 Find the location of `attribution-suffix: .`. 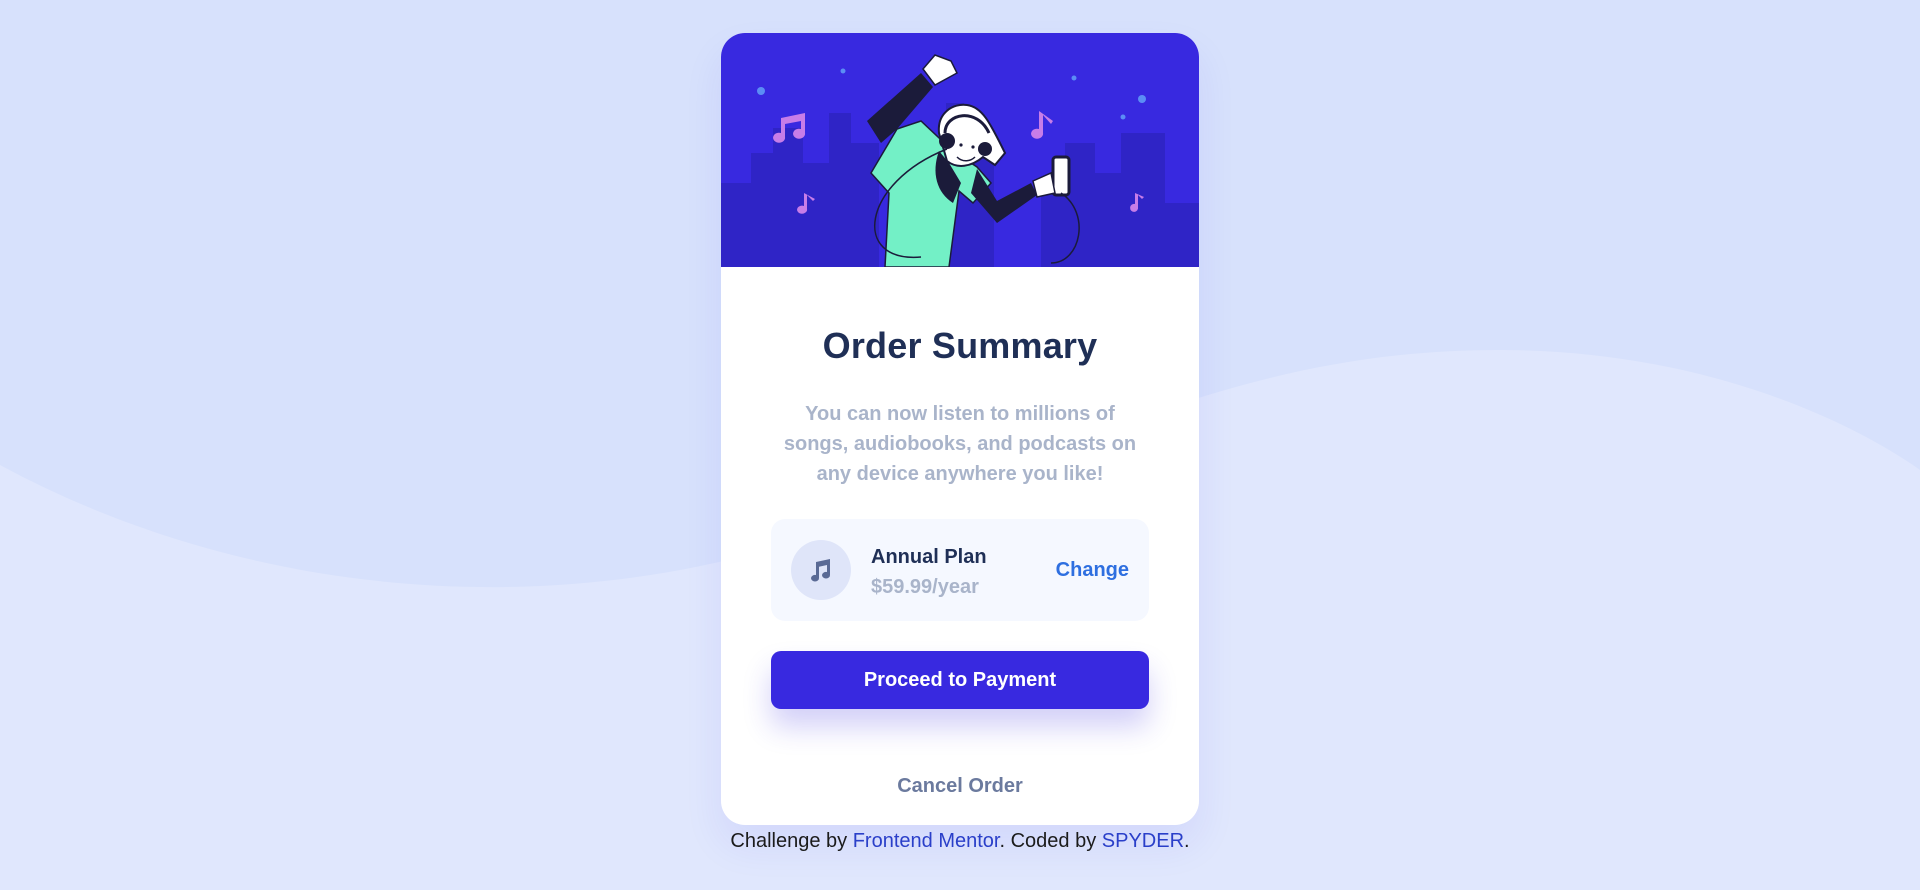

attribution-suffix: . is located at coordinates (1187, 841).